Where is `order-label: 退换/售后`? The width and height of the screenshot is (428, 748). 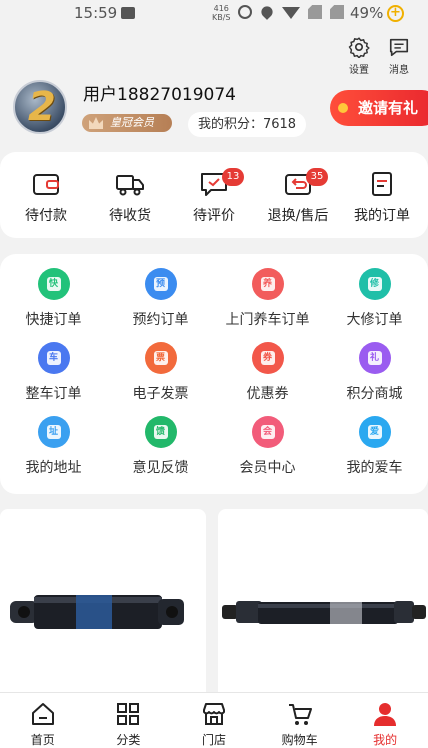
order-label: 退换/售后 is located at coordinates (298, 216).